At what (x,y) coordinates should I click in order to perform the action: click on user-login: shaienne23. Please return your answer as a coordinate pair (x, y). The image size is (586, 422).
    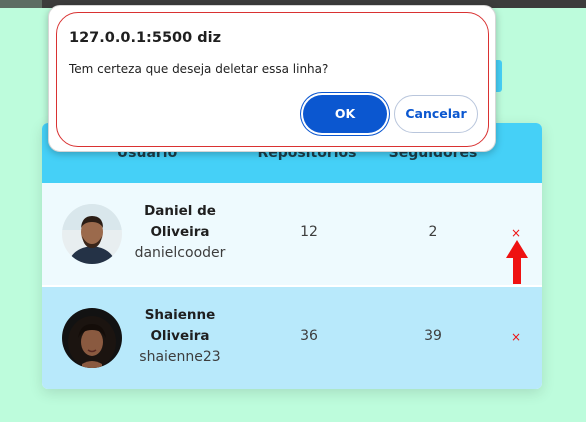
    Looking at the image, I should click on (180, 357).